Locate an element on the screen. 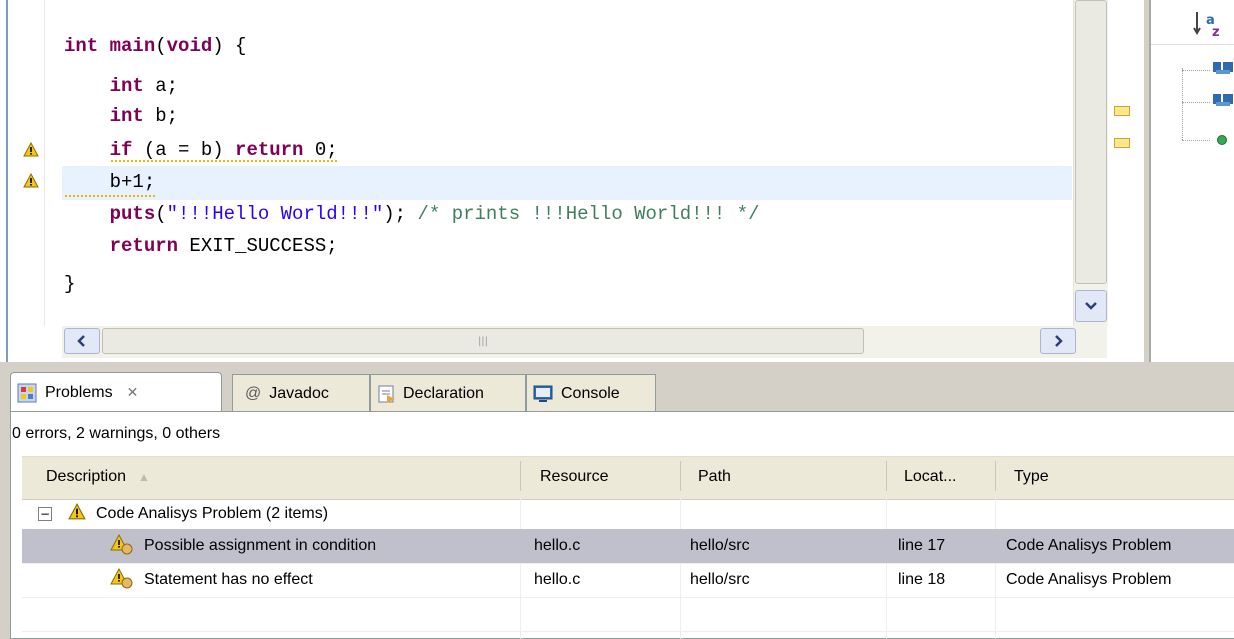 The width and height of the screenshot is (1234, 639). code-token: } is located at coordinates (70, 284).